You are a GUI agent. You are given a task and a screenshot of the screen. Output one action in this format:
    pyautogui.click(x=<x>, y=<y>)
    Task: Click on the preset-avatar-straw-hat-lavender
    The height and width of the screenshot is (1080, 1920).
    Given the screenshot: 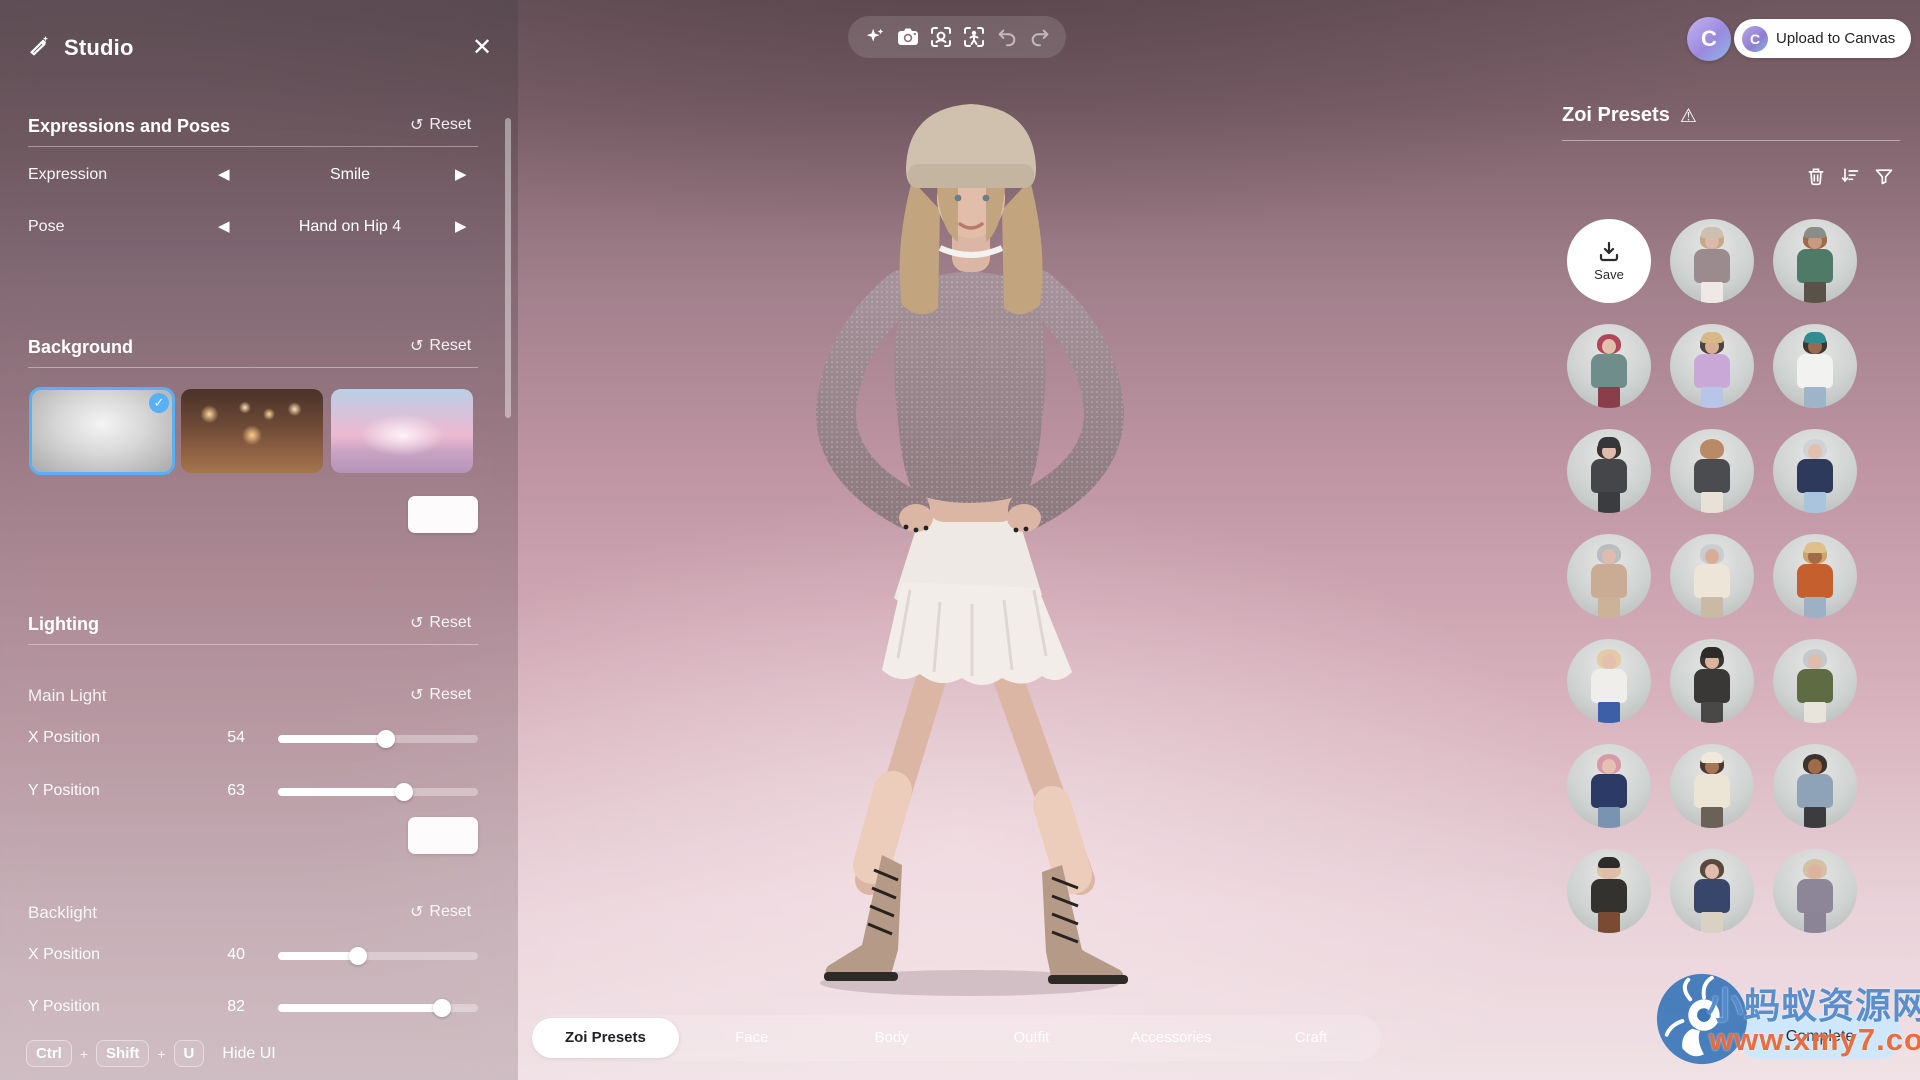 What is the action you would take?
    pyautogui.click(x=1712, y=366)
    